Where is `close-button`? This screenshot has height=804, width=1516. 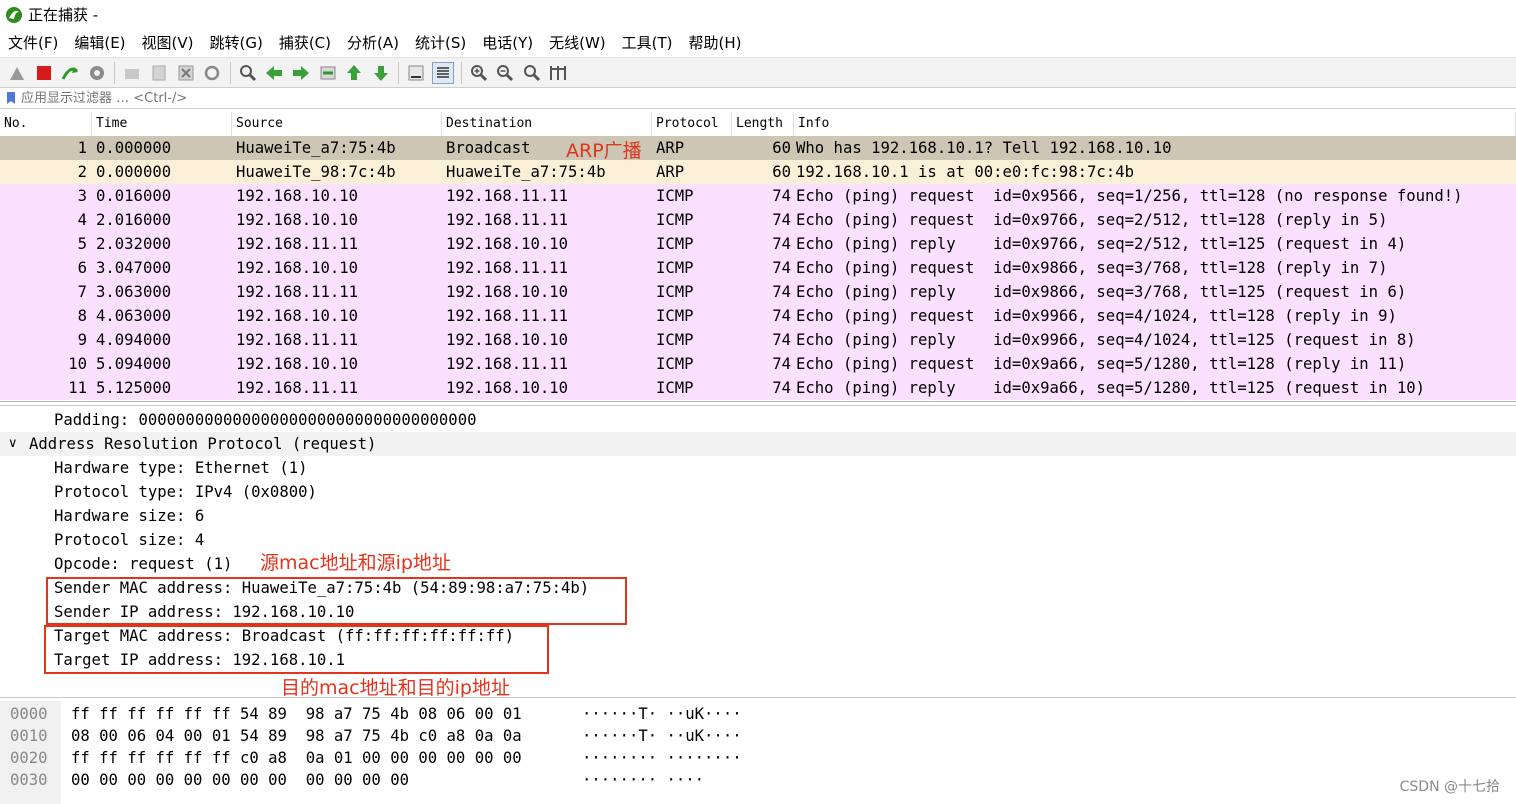
close-button is located at coordinates (186, 73).